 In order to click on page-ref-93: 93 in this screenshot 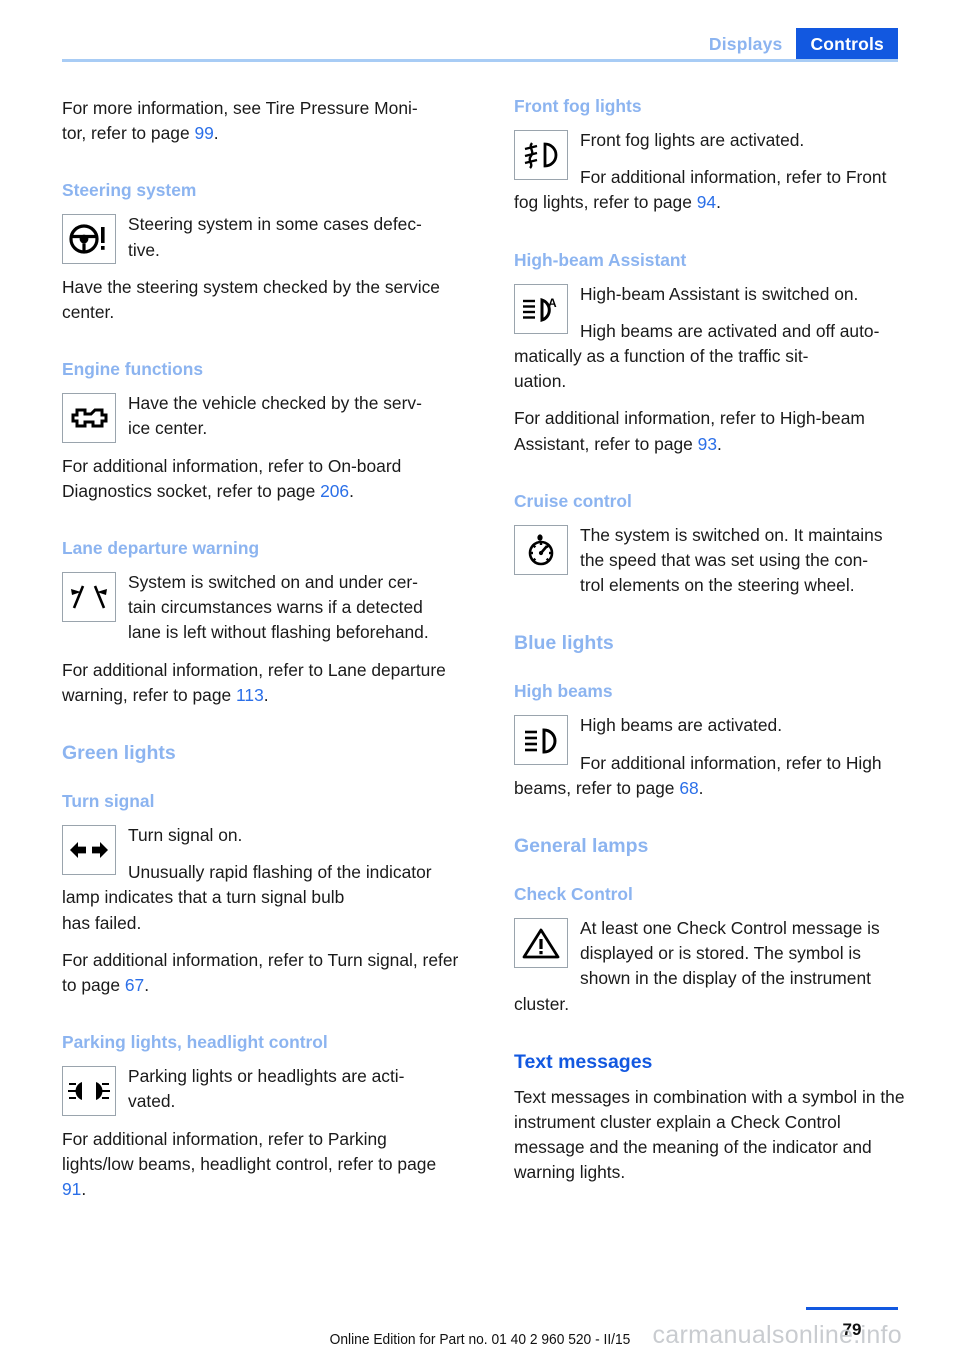, I will do `click(707, 444)`.